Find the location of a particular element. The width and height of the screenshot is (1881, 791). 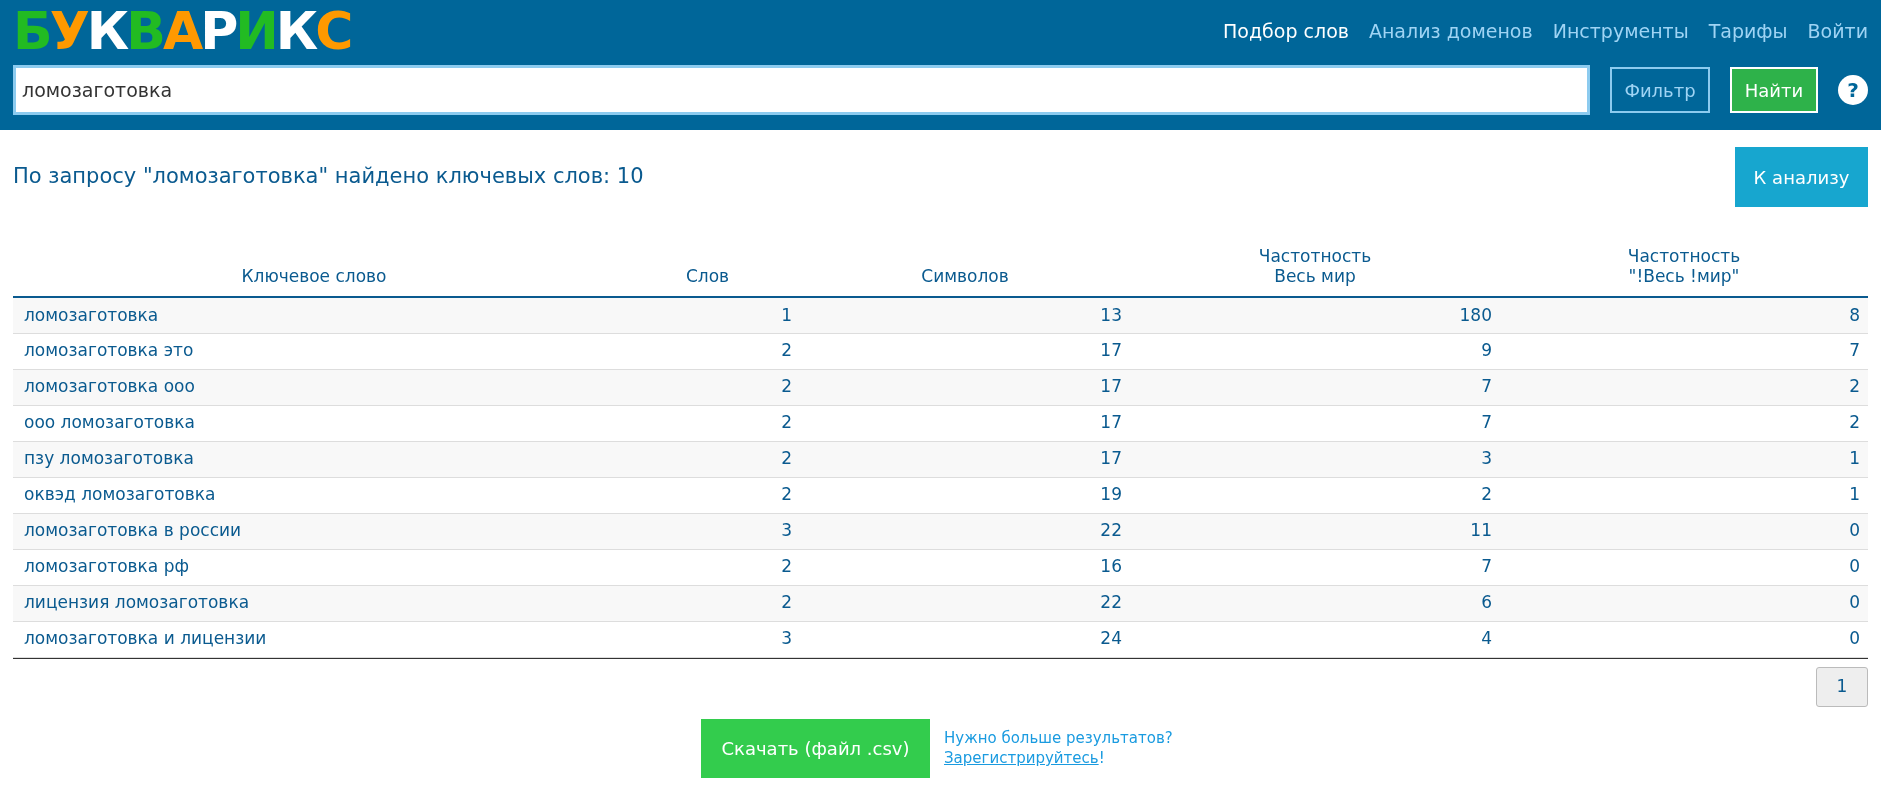

number-cell: 4 is located at coordinates (1315, 639).